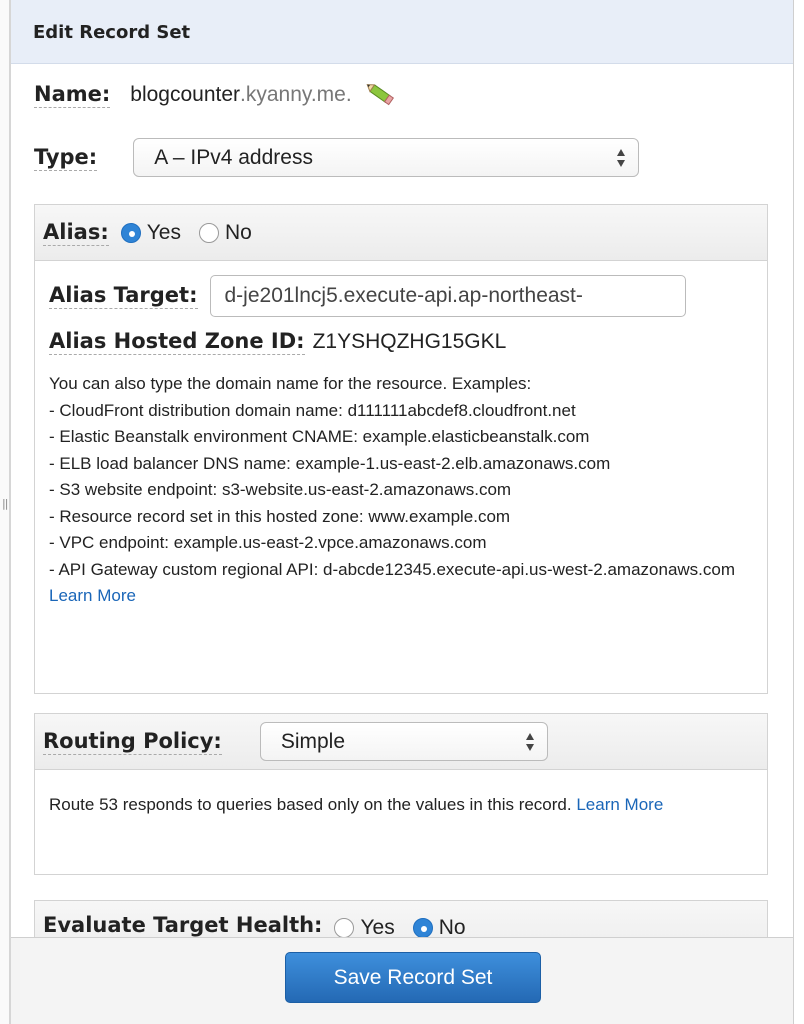 The image size is (804, 1024). What do you see at coordinates (296, 94) in the screenshot?
I see `name-domain-suffix: .kyanny.me.` at bounding box center [296, 94].